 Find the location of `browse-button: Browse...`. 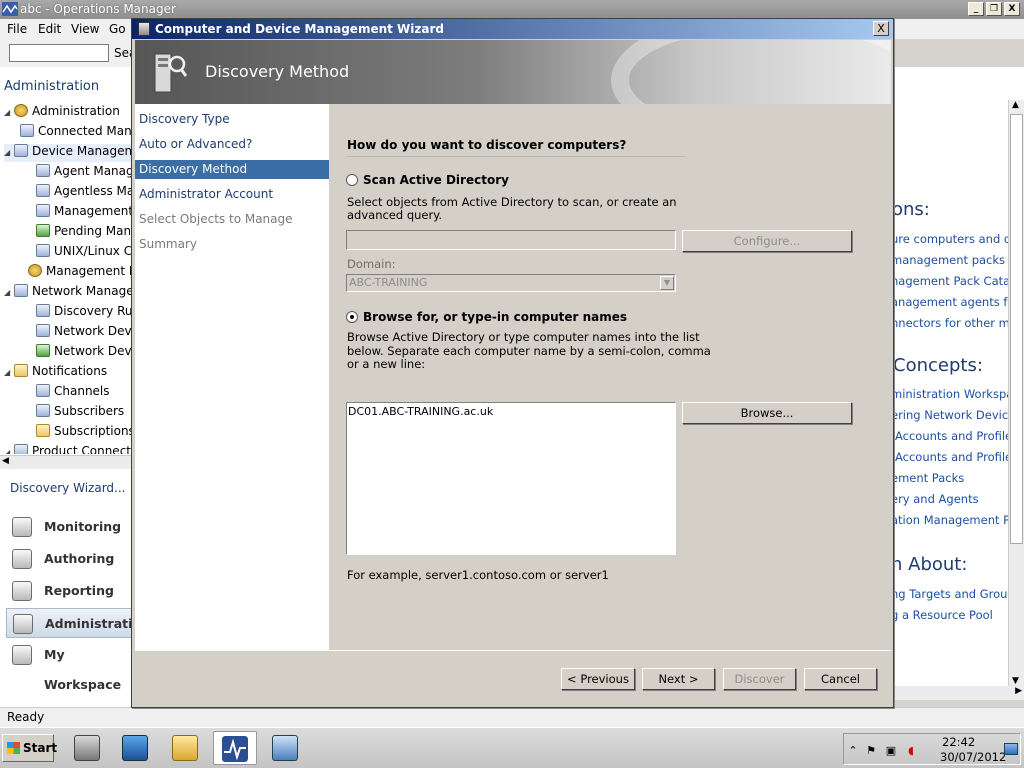

browse-button: Browse... is located at coordinates (767, 413).